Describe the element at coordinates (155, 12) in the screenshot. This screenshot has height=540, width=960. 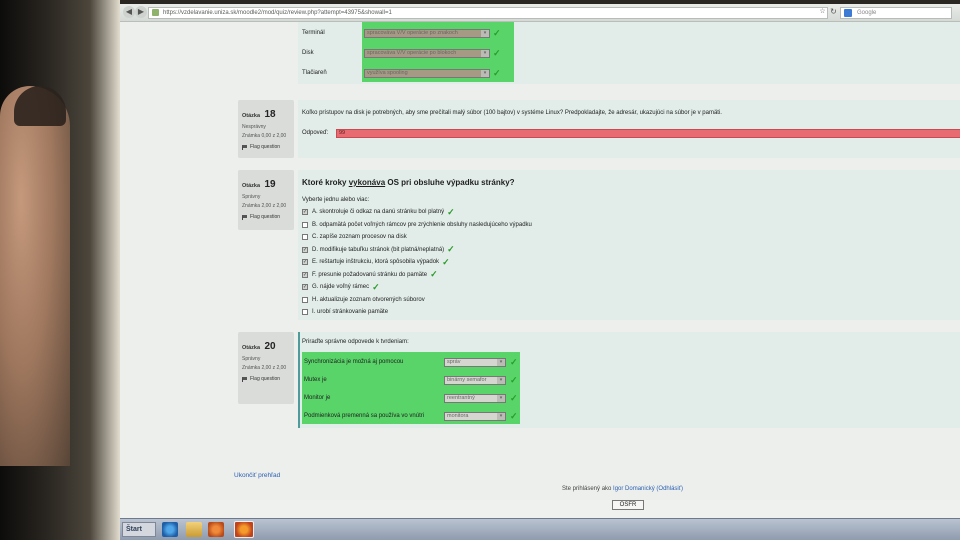
I see `lock-icon` at that location.